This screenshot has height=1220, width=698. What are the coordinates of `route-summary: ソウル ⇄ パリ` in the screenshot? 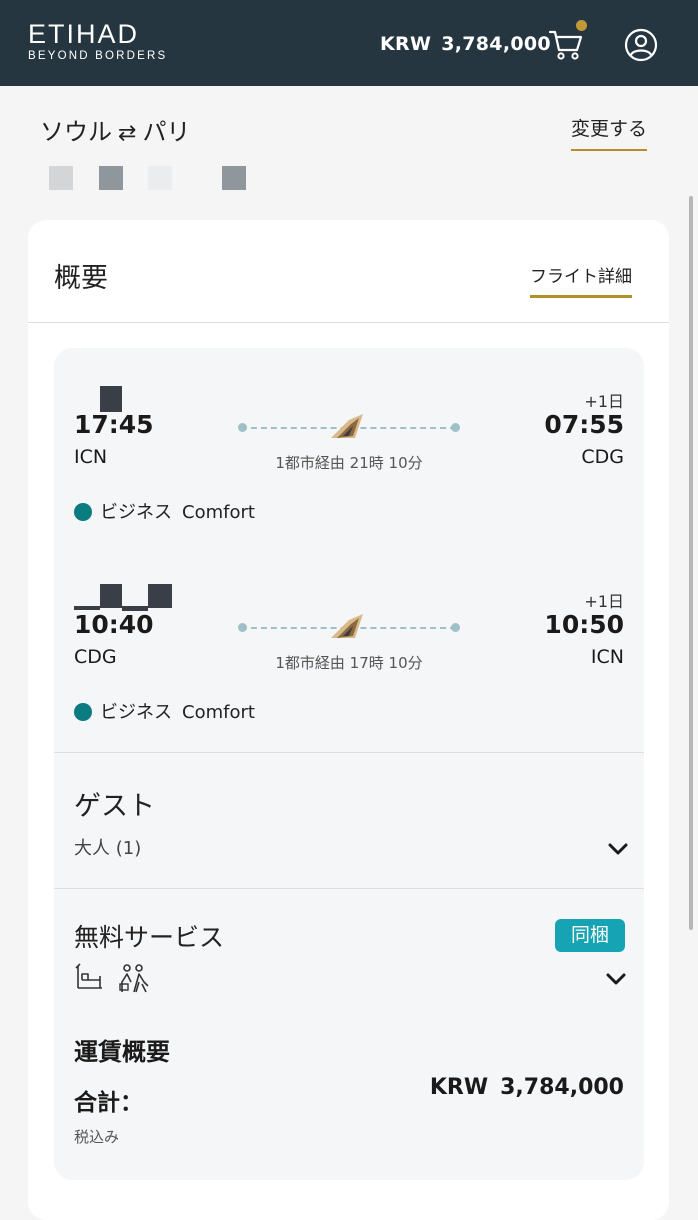 It's located at (115, 129).